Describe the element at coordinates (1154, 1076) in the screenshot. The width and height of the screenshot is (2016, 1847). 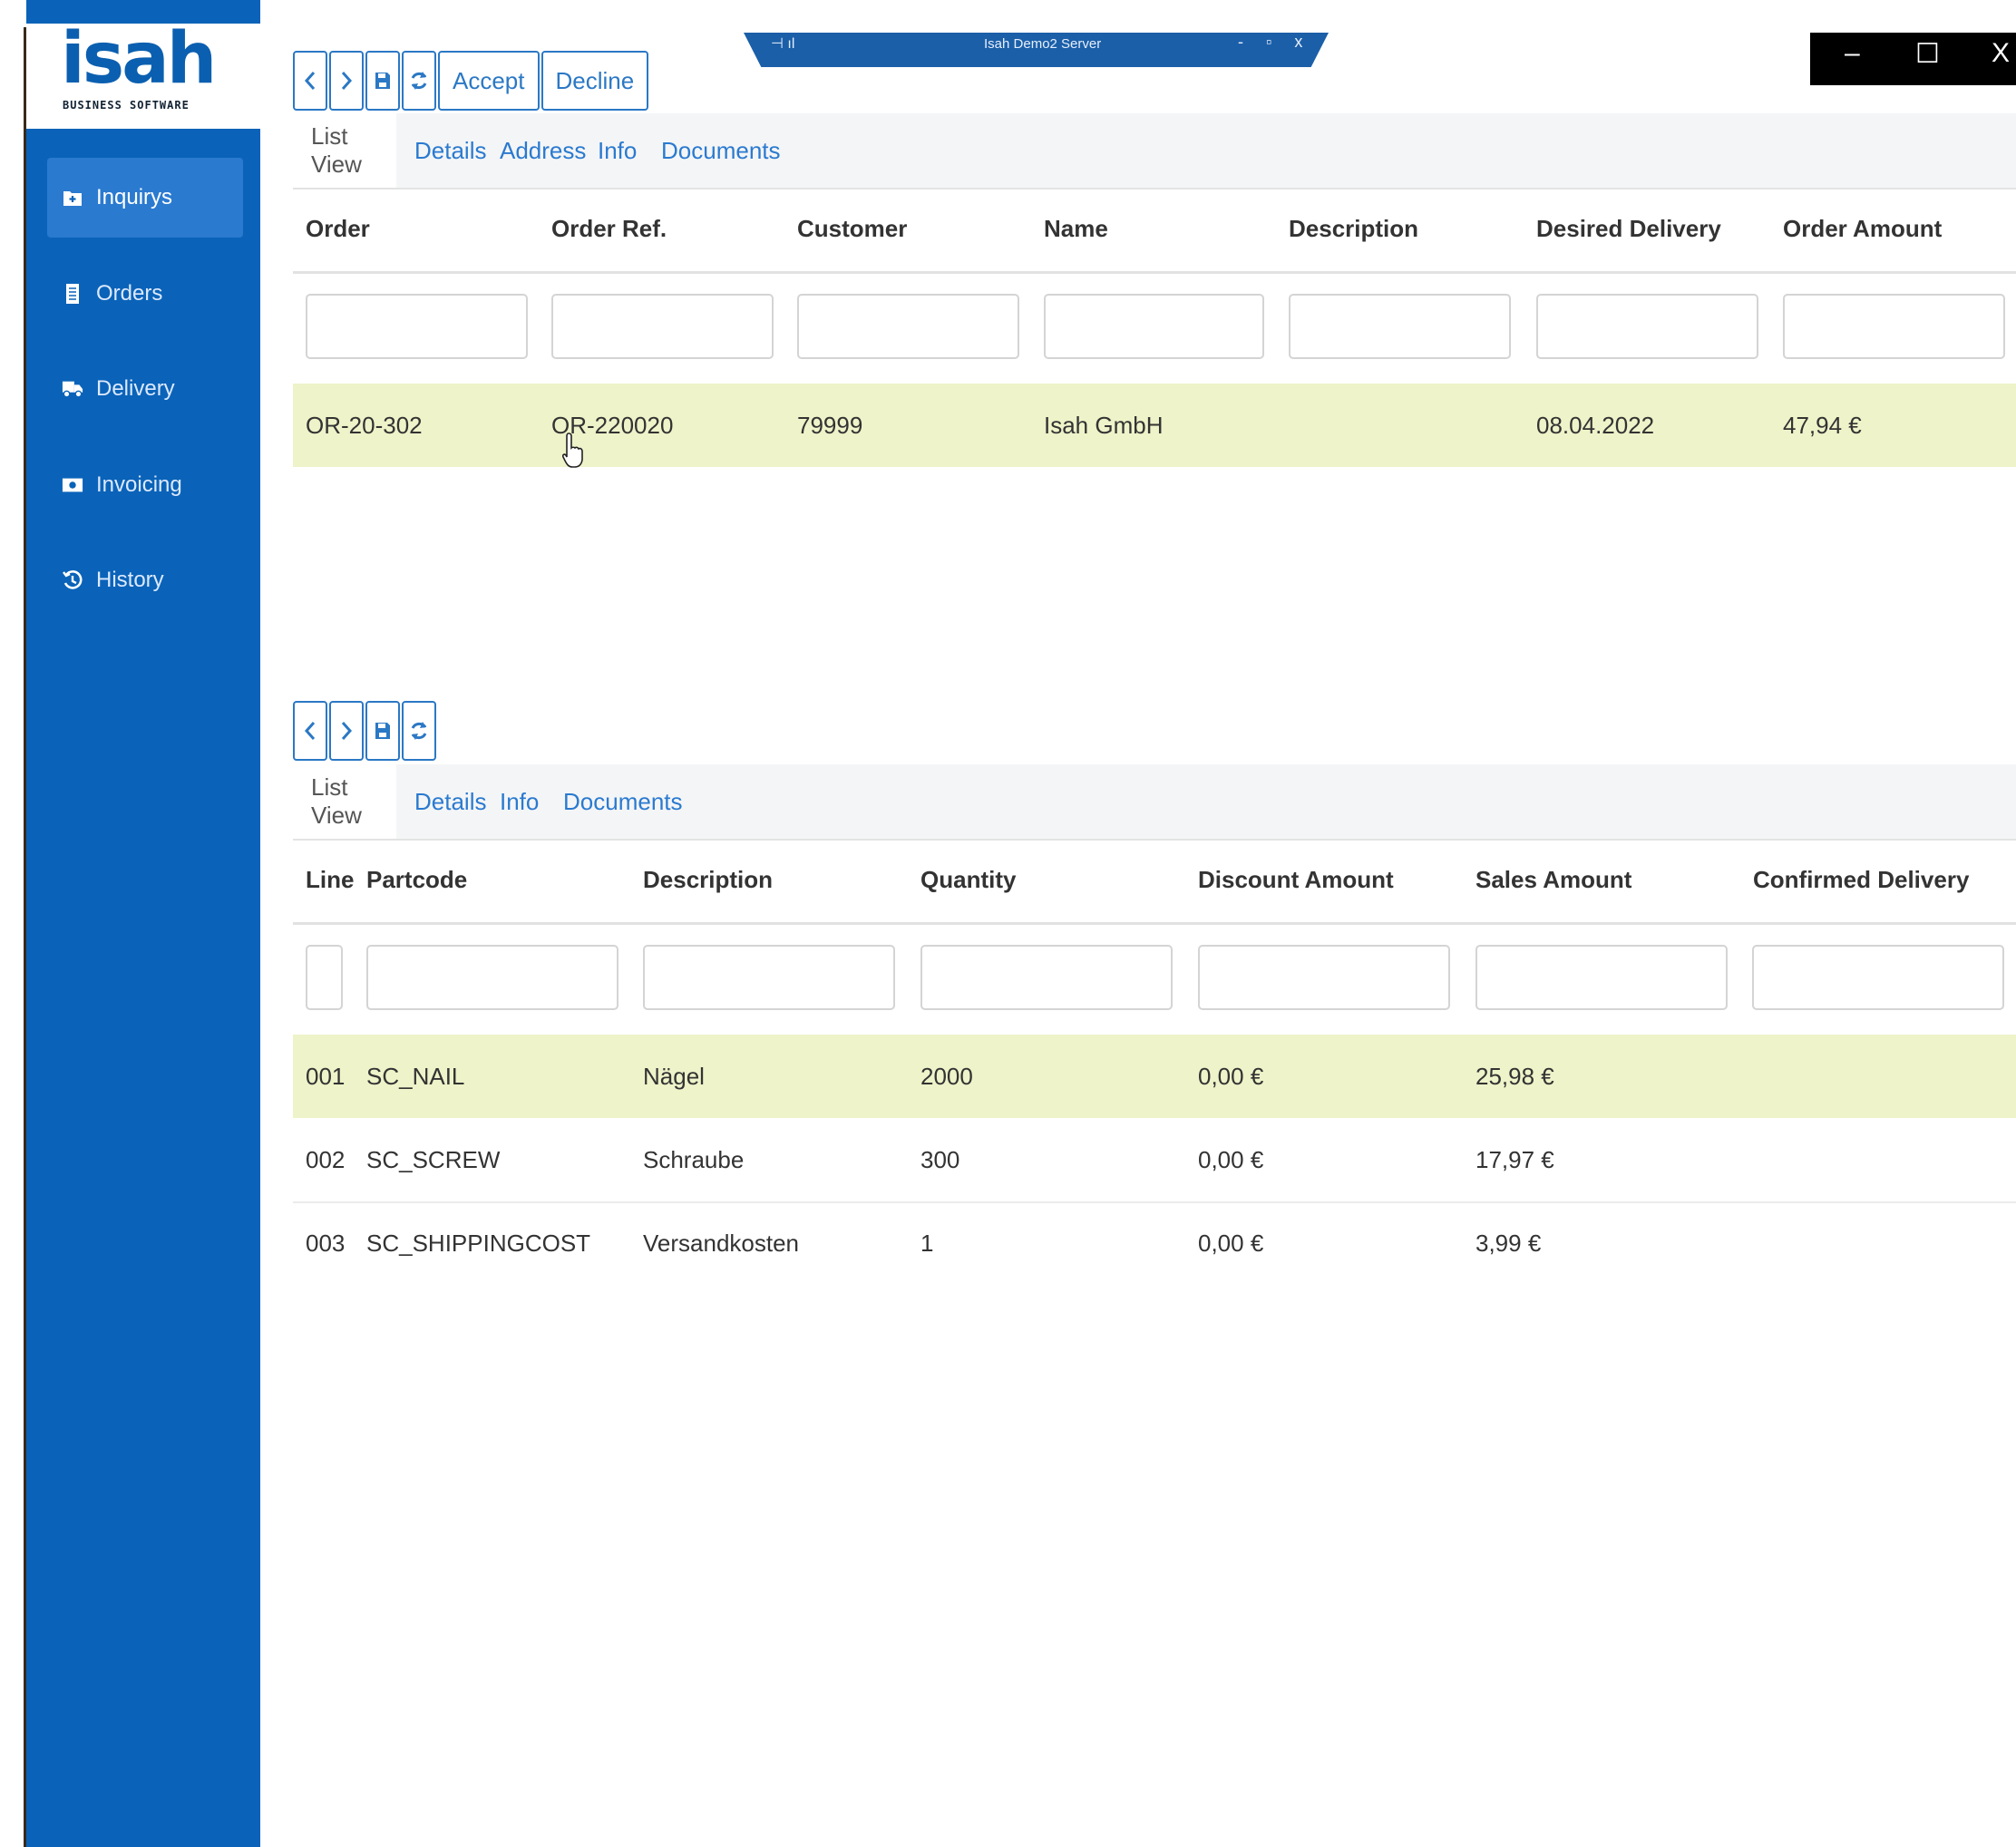
I see `table-row: 001 SC_NAIL Nägel 2000 0,00 € 25,98 €` at that location.